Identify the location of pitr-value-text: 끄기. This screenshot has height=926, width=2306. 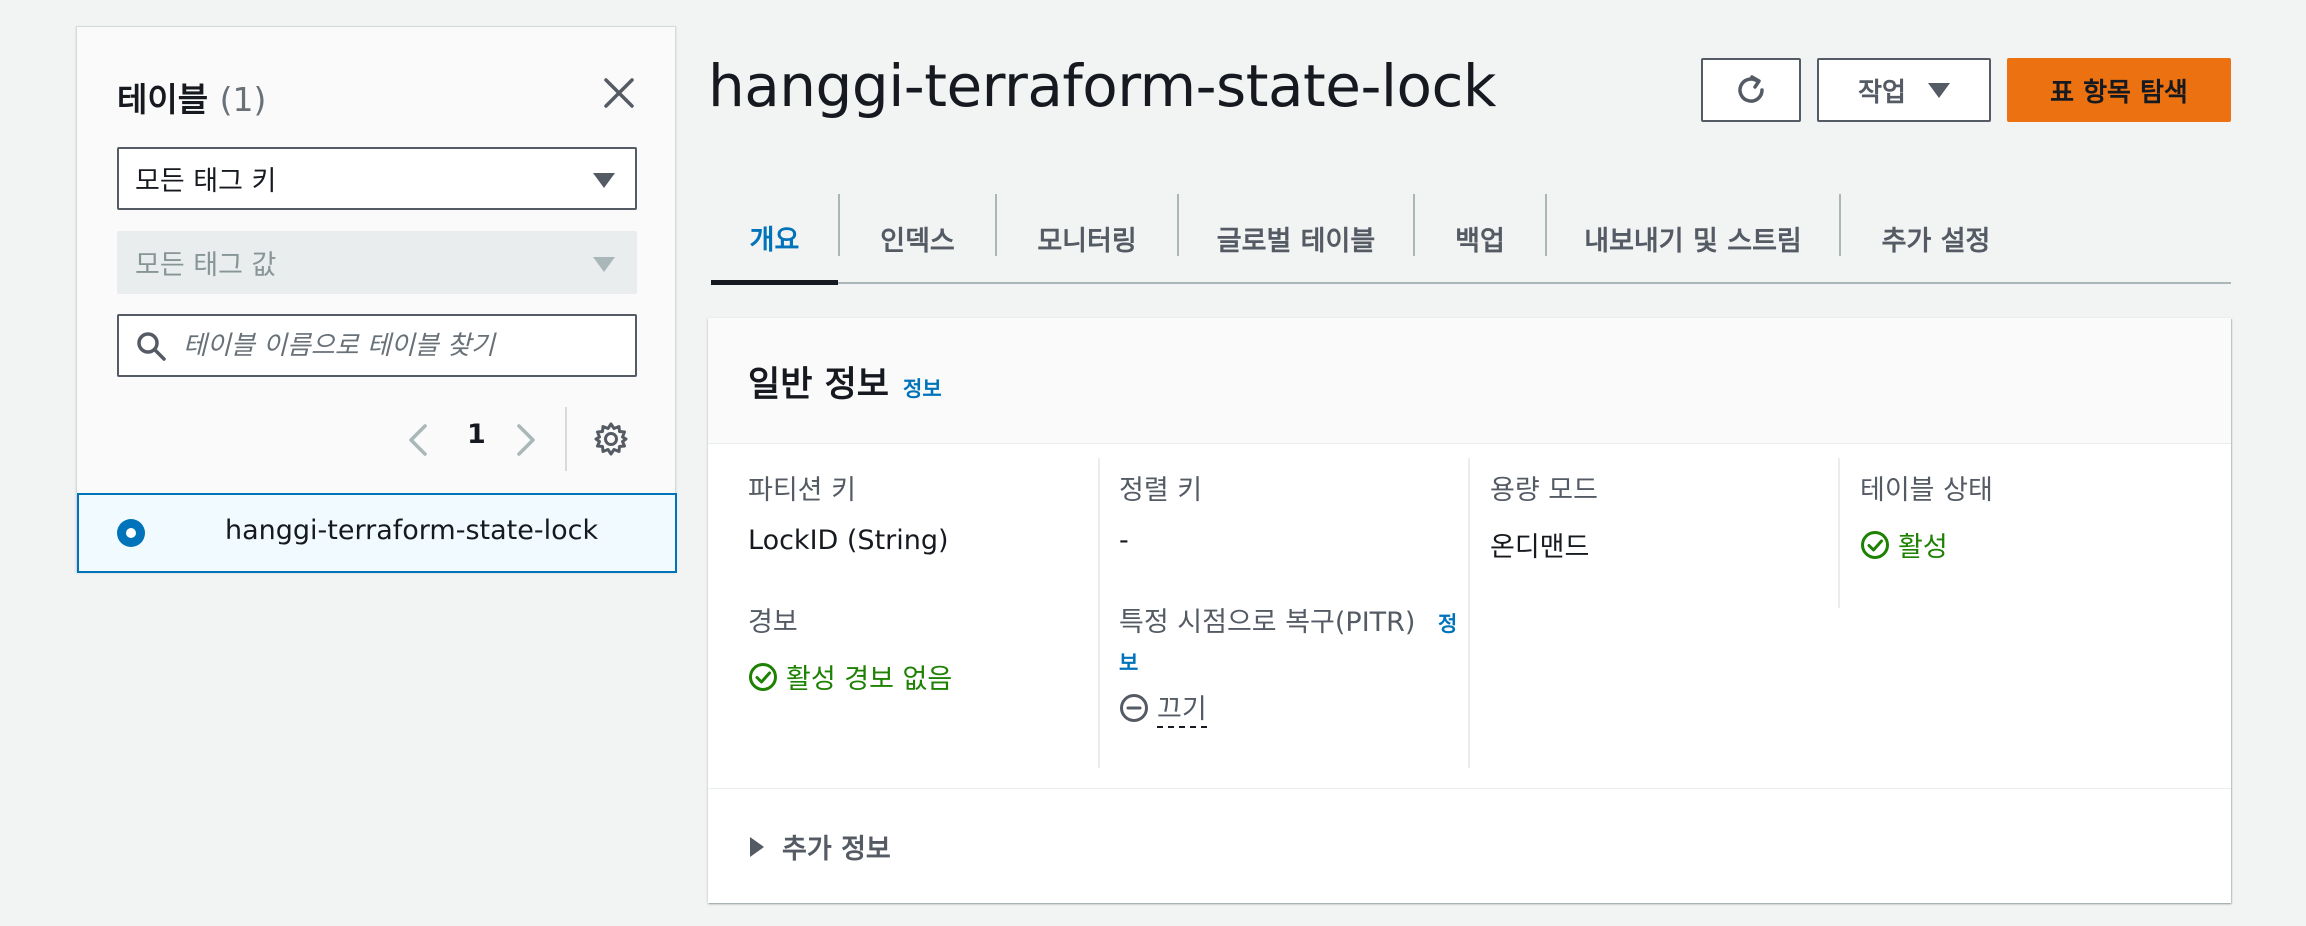
(1182, 707).